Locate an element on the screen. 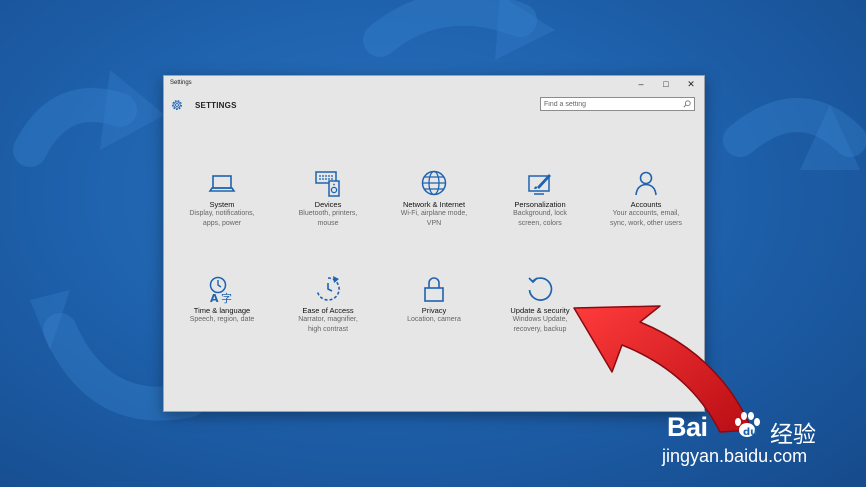 The width and height of the screenshot is (866, 487). category-title: Personalization is located at coordinates (540, 204).